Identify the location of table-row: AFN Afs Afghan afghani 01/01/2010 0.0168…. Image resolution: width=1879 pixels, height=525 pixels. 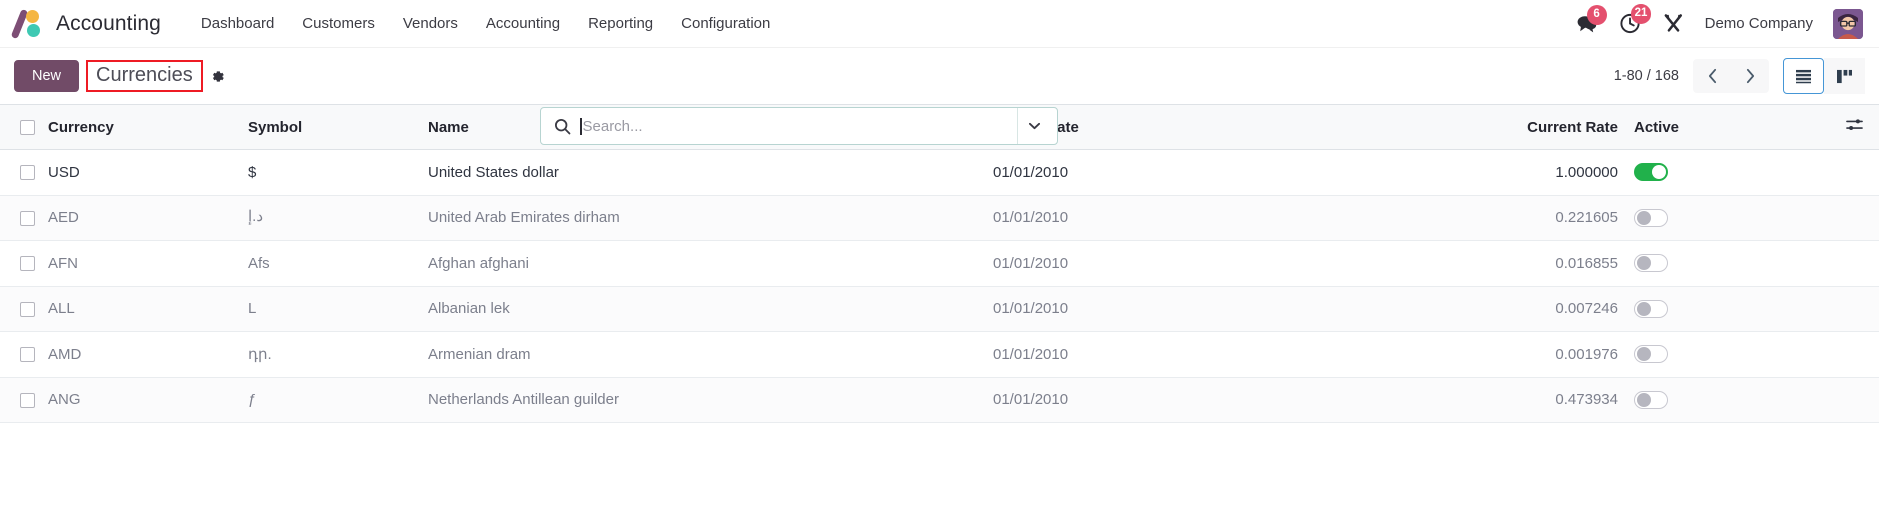
(939, 263).